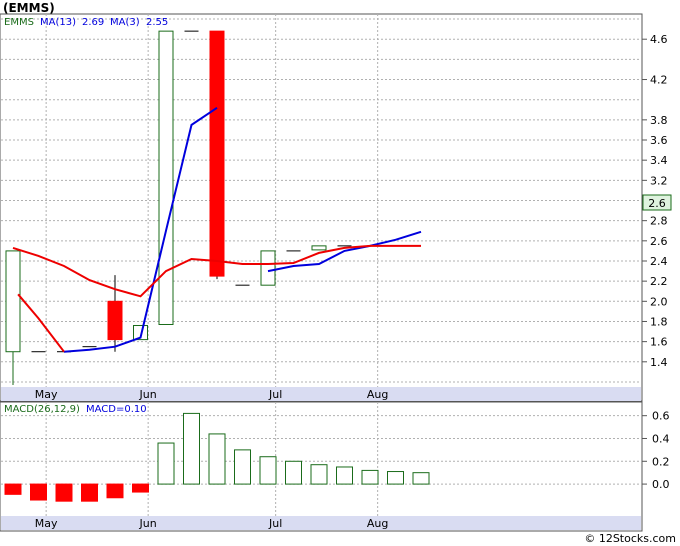  I want to click on price-y-tick-label-3: 2.0, so click(659, 301).